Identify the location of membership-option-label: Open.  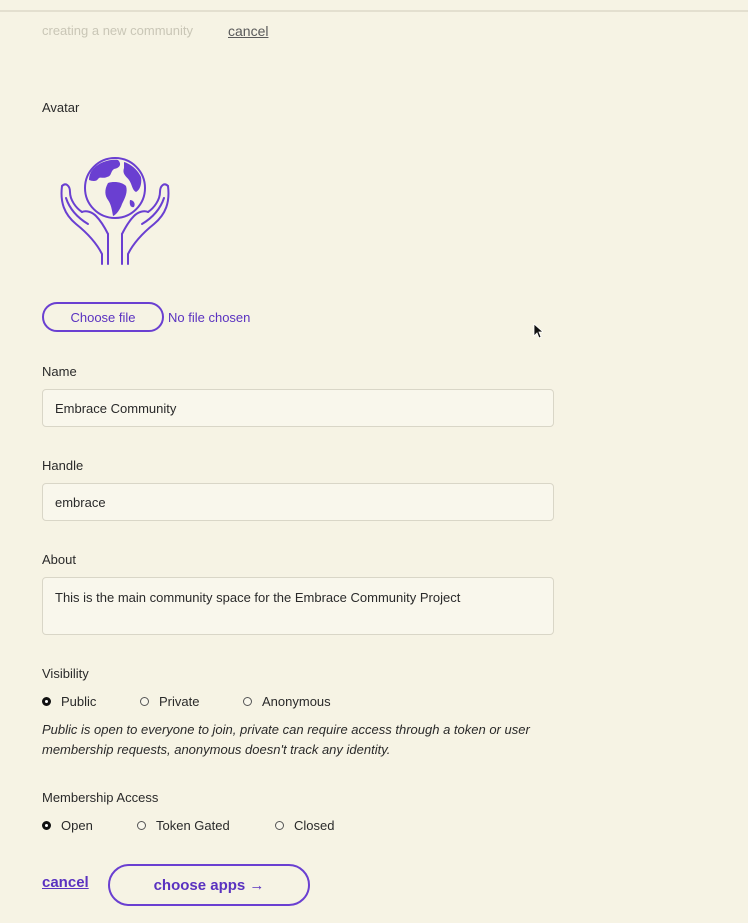
(77, 825).